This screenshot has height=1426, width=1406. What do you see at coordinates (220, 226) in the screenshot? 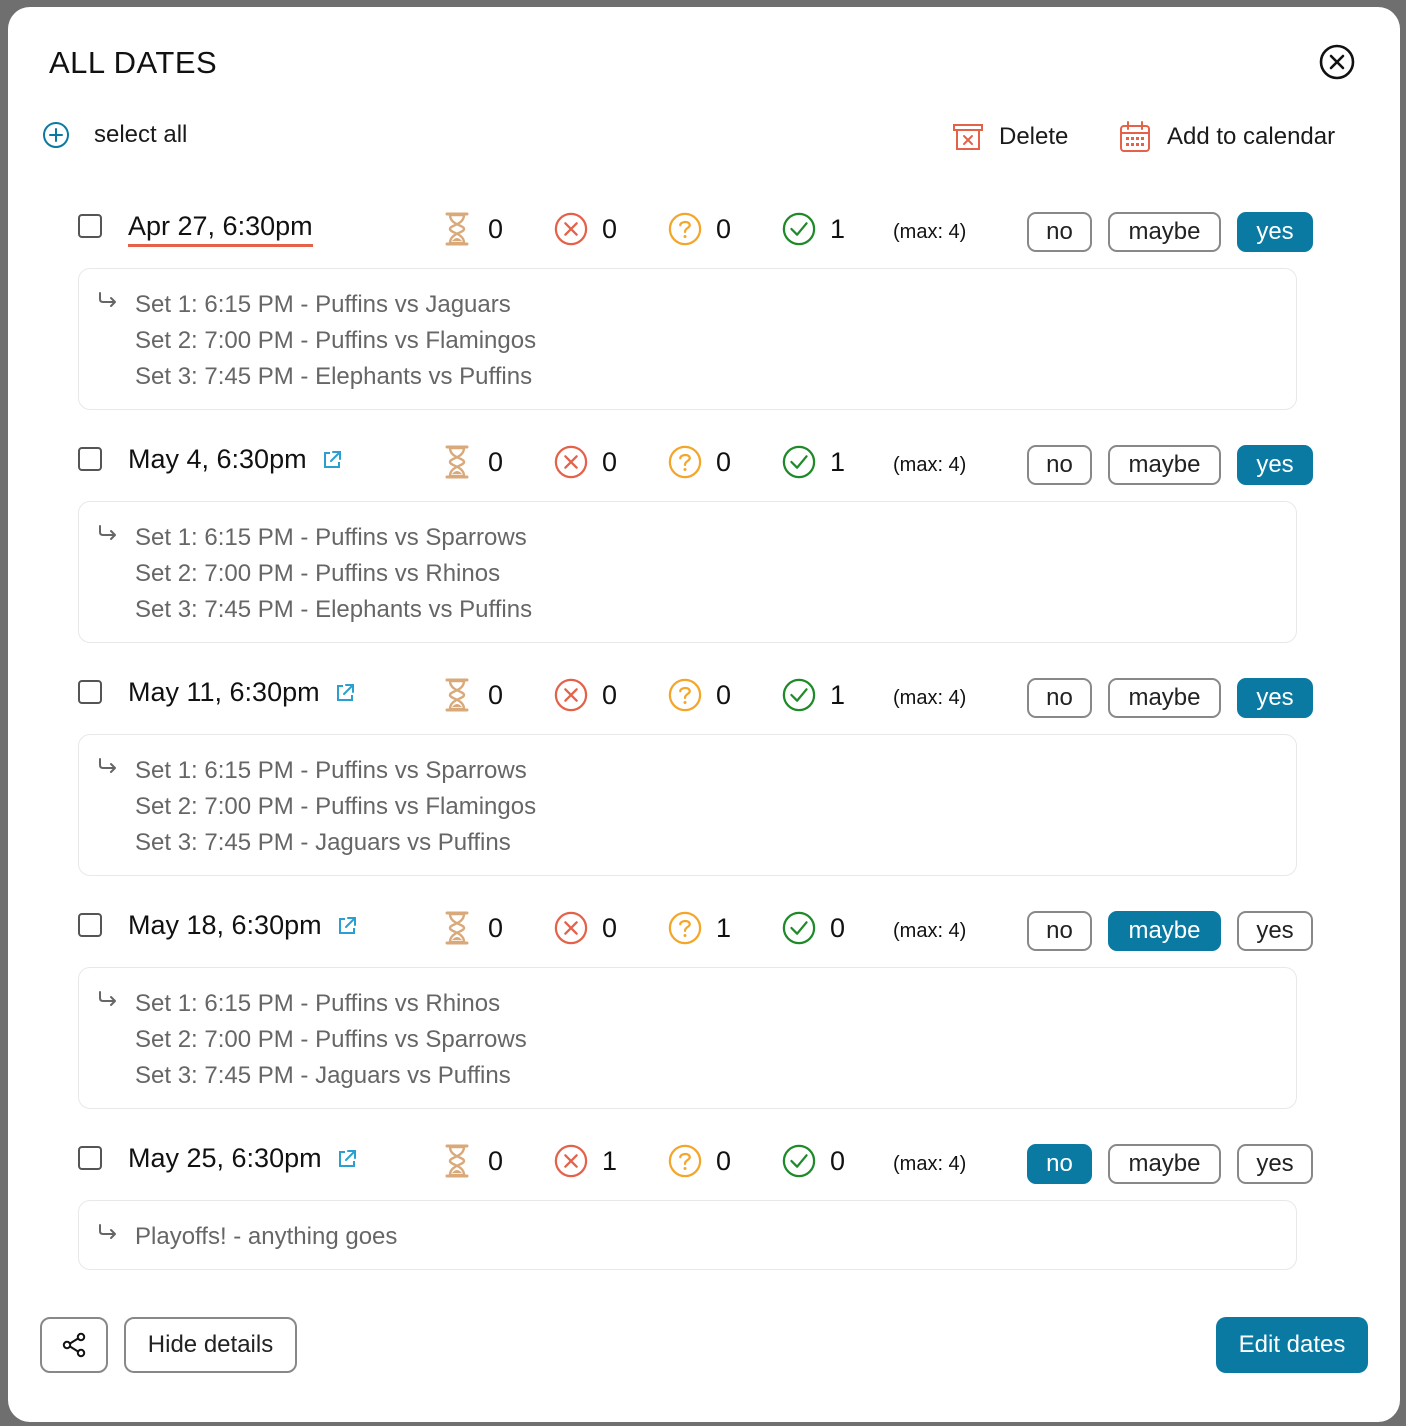
I see `date-text: Apr 27, 6:30pm` at bounding box center [220, 226].